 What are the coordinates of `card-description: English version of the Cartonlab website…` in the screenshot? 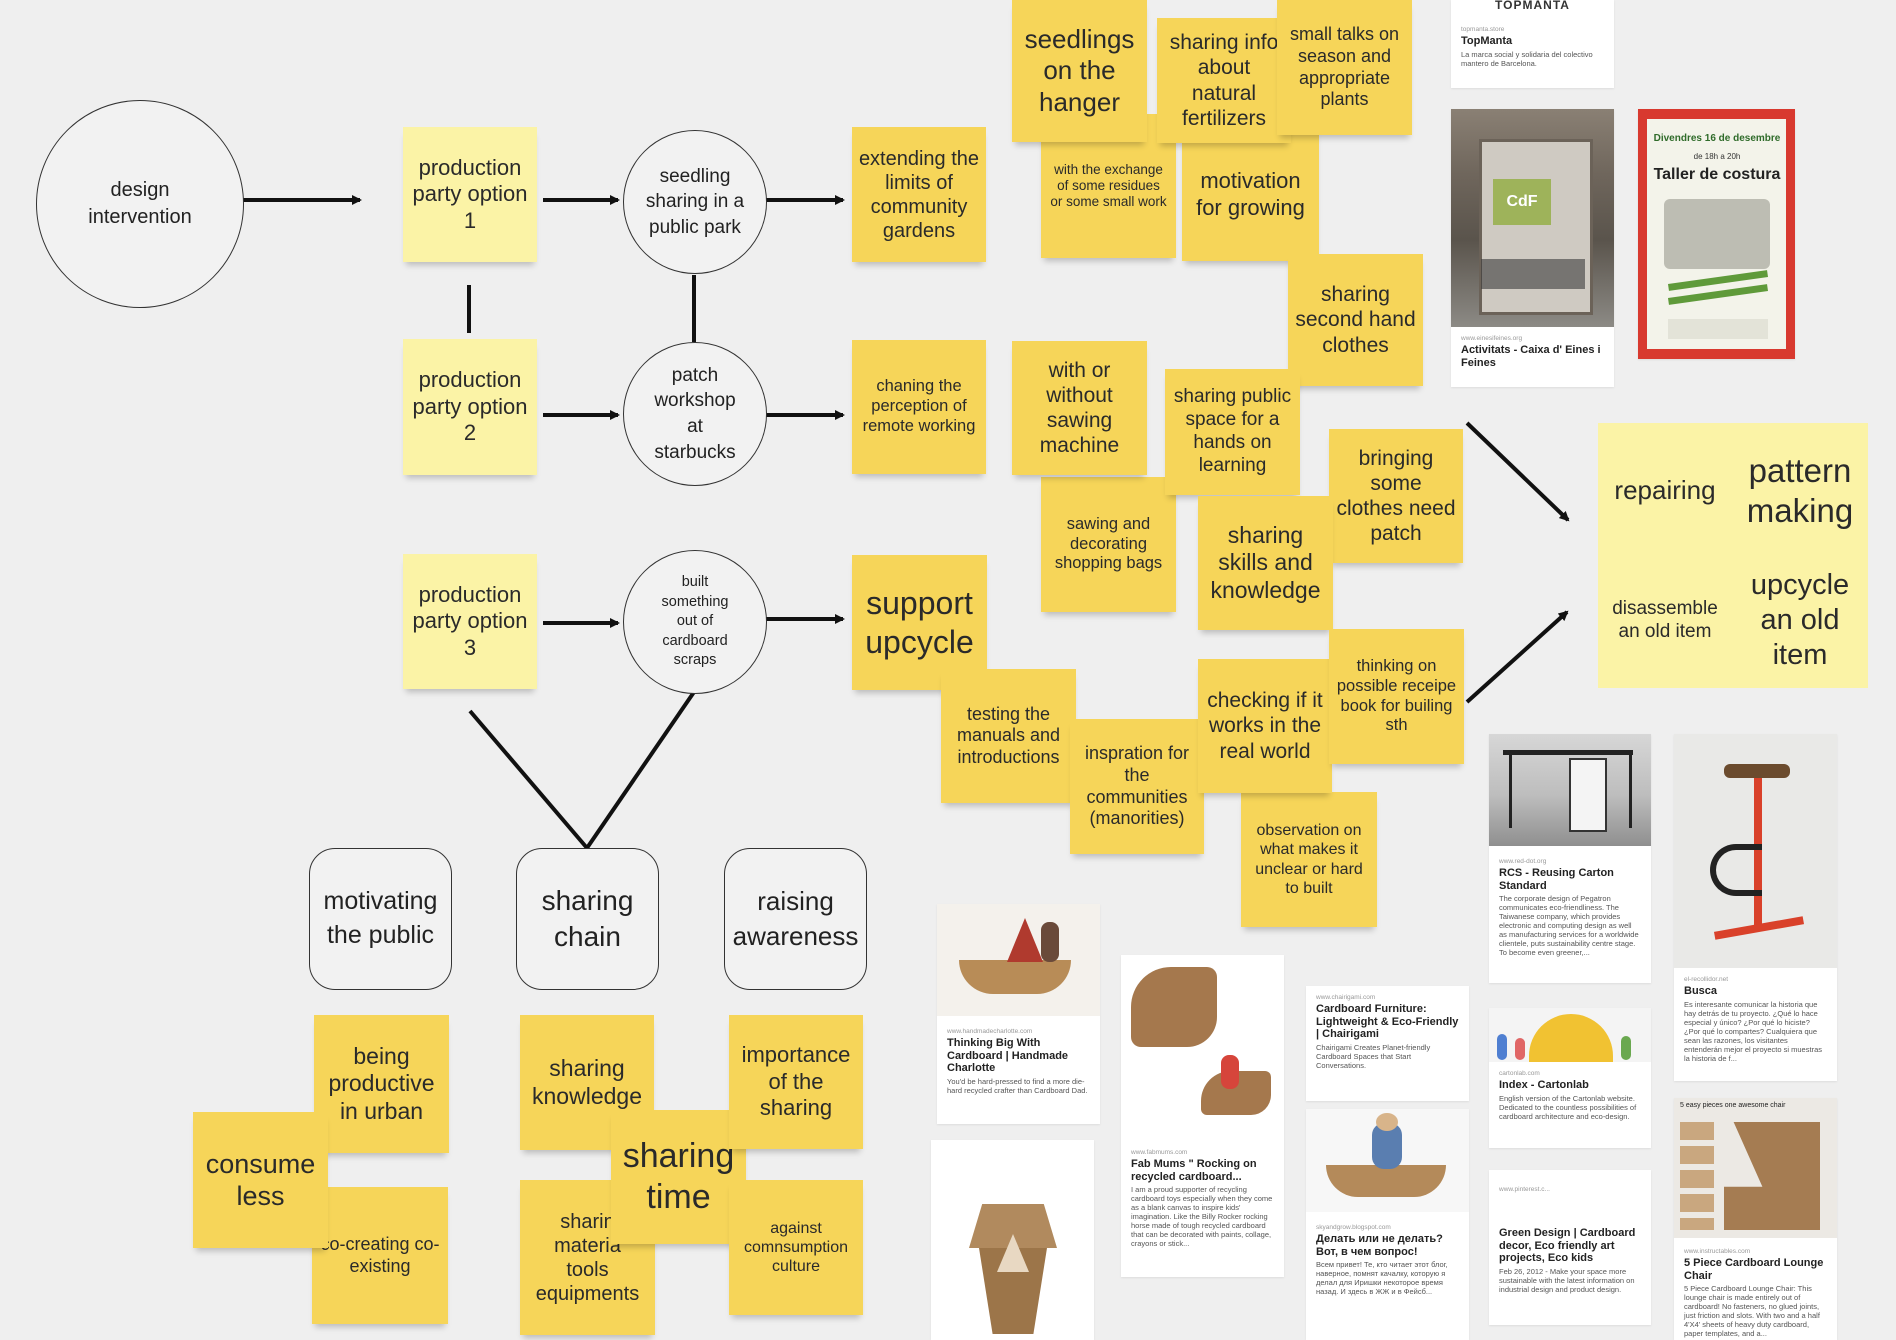 It's located at (1568, 1107).